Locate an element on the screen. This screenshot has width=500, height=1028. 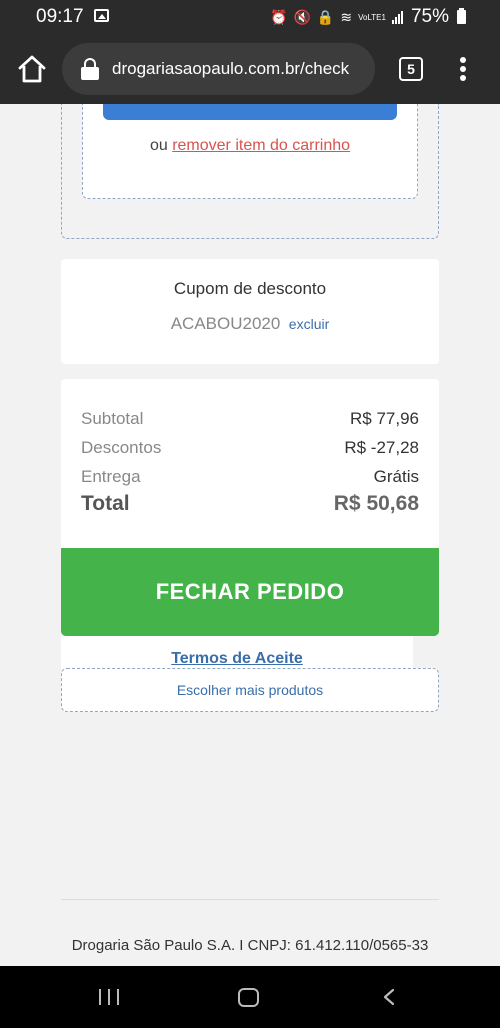
delivery-value: Grátis is located at coordinates (396, 476).